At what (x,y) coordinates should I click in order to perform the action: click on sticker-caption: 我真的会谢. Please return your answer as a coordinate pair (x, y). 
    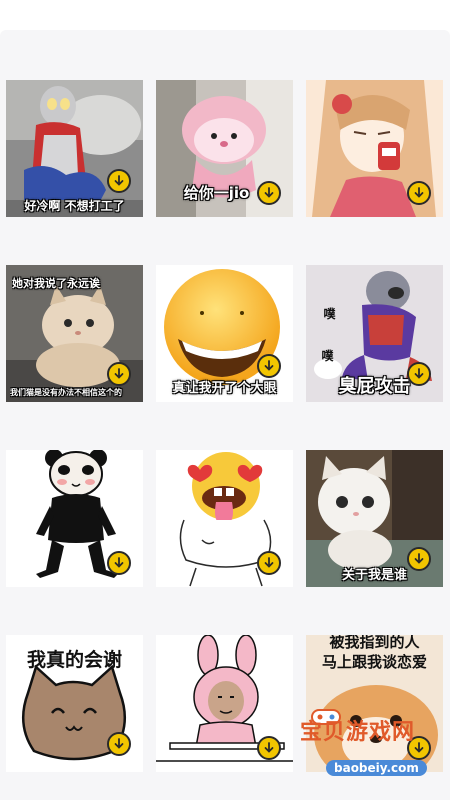
    Looking at the image, I should click on (74, 660).